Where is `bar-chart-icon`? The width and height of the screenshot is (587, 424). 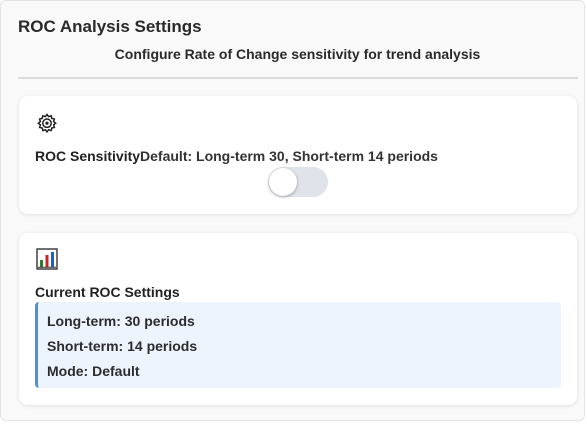
bar-chart-icon is located at coordinates (47, 259).